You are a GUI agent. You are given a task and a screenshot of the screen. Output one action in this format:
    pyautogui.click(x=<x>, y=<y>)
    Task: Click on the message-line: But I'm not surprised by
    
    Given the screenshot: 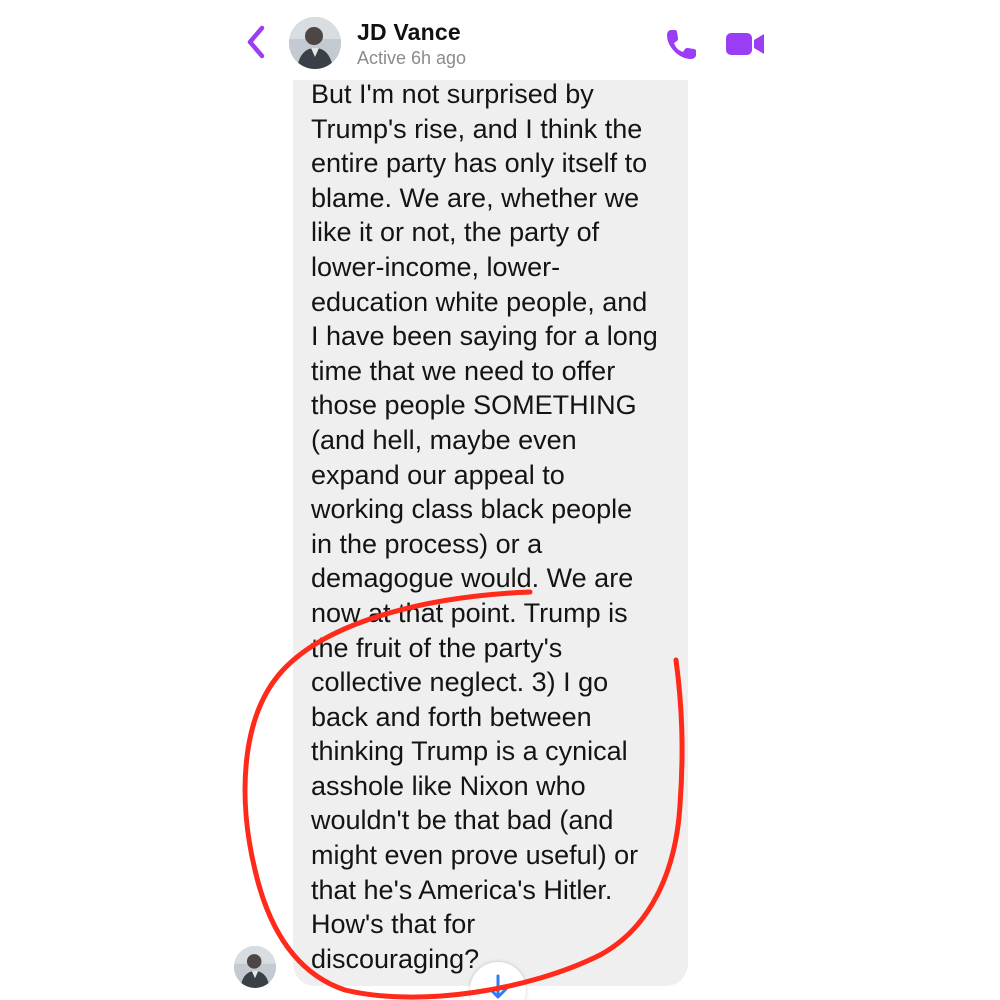 What is the action you would take?
    pyautogui.click(x=452, y=94)
    